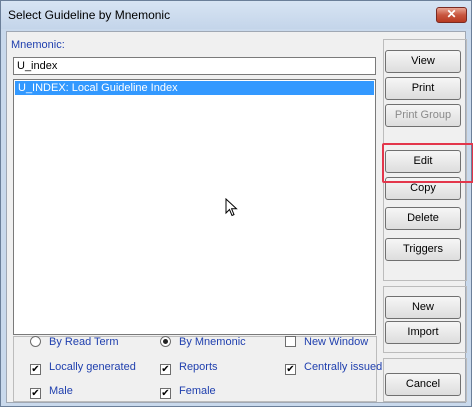 This screenshot has width=473, height=408. I want to click on window-title: Select Guideline by Mnemonic, so click(89, 15).